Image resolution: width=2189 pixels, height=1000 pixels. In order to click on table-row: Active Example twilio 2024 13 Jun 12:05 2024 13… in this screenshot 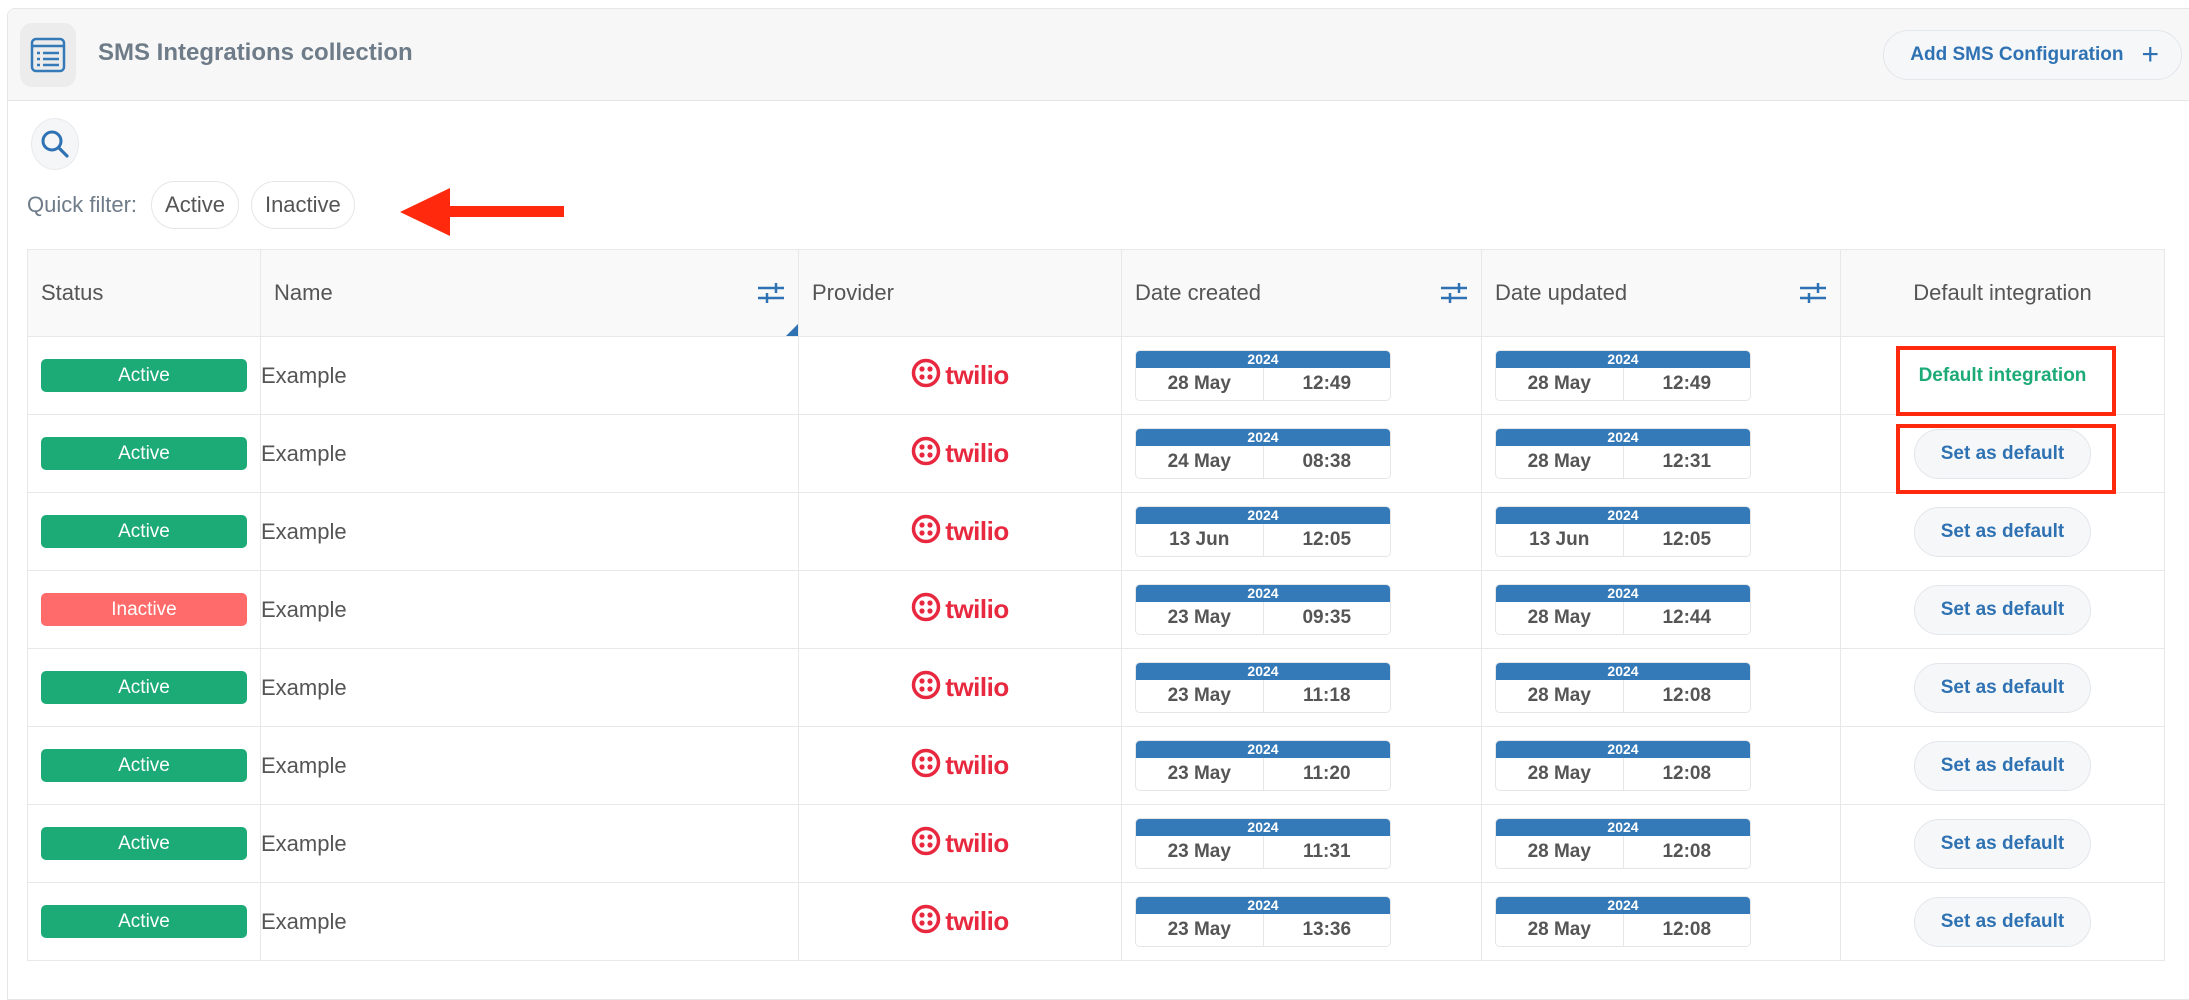, I will do `click(1096, 531)`.